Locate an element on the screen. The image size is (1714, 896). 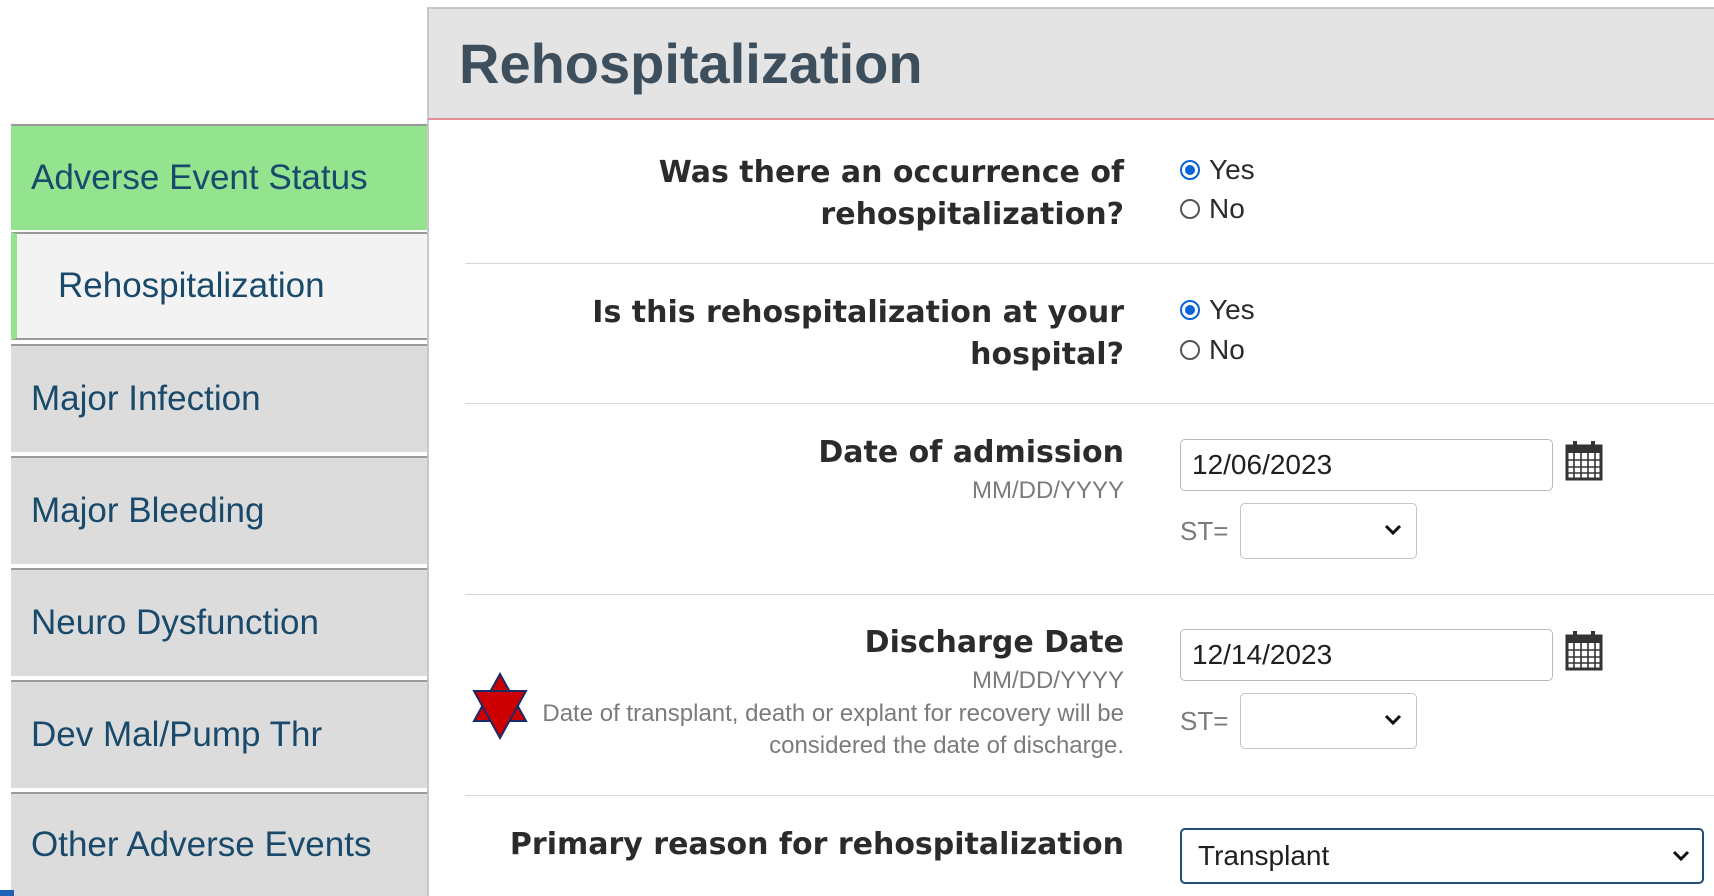
label-line: Is this rehospitalization at your is located at coordinates (858, 312).